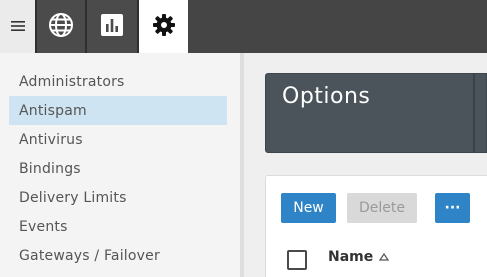  I want to click on delete-button: Delete, so click(382, 208).